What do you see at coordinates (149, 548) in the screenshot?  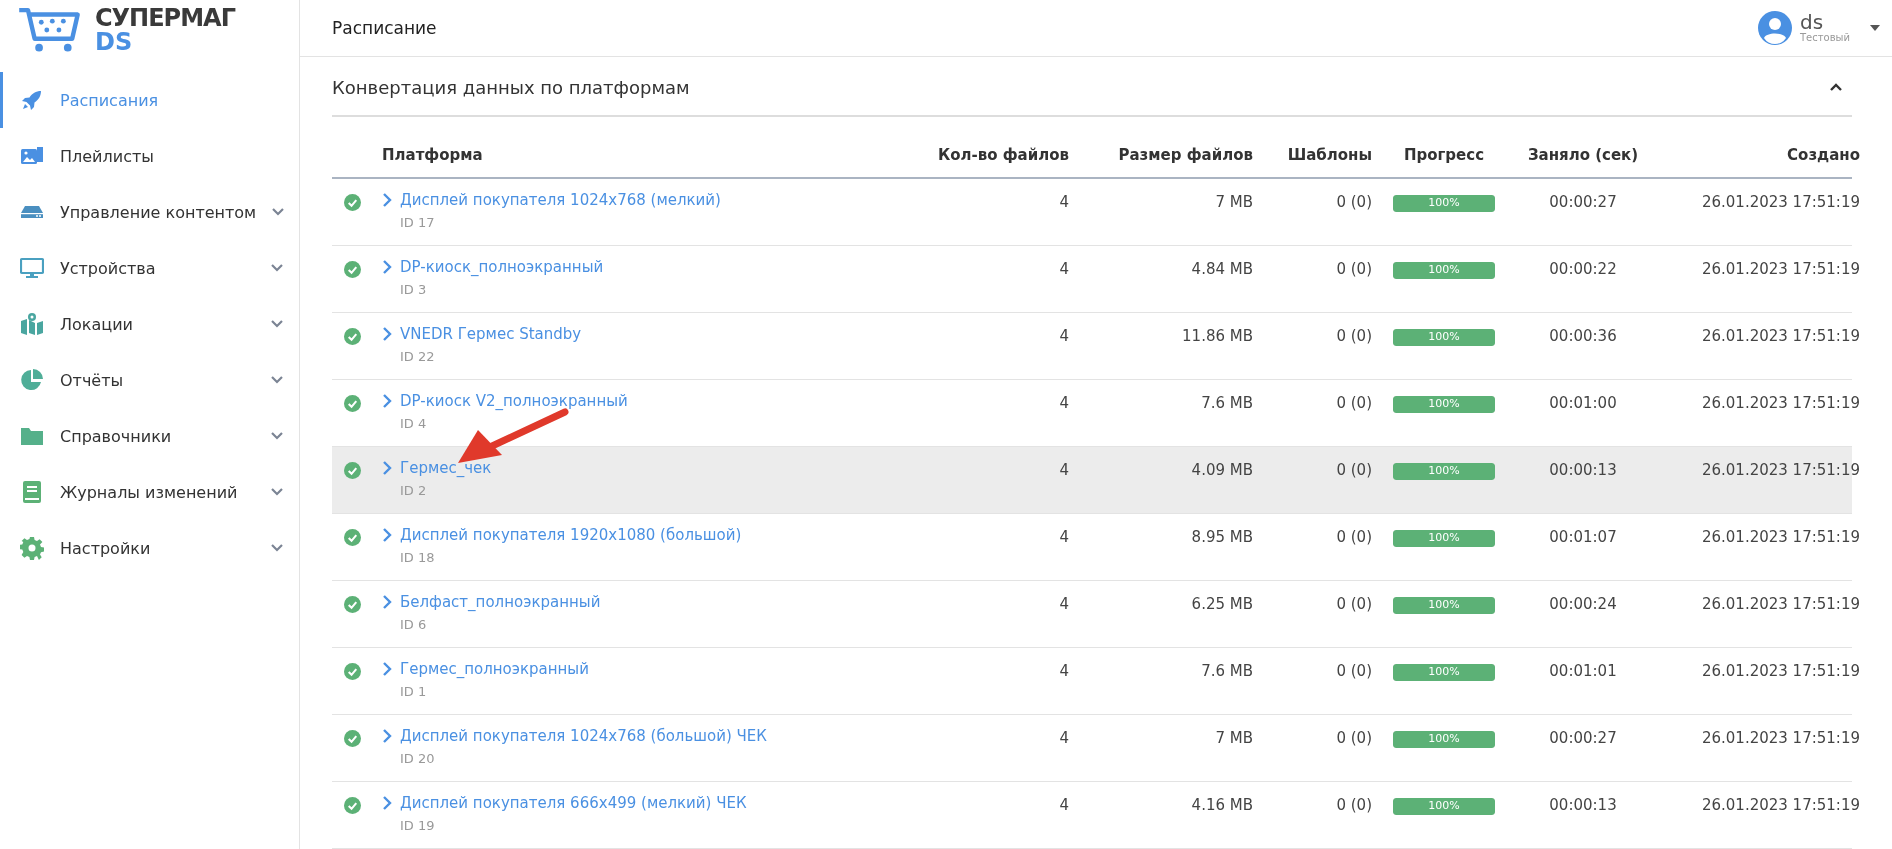 I see `sidebar-item: Настройки` at bounding box center [149, 548].